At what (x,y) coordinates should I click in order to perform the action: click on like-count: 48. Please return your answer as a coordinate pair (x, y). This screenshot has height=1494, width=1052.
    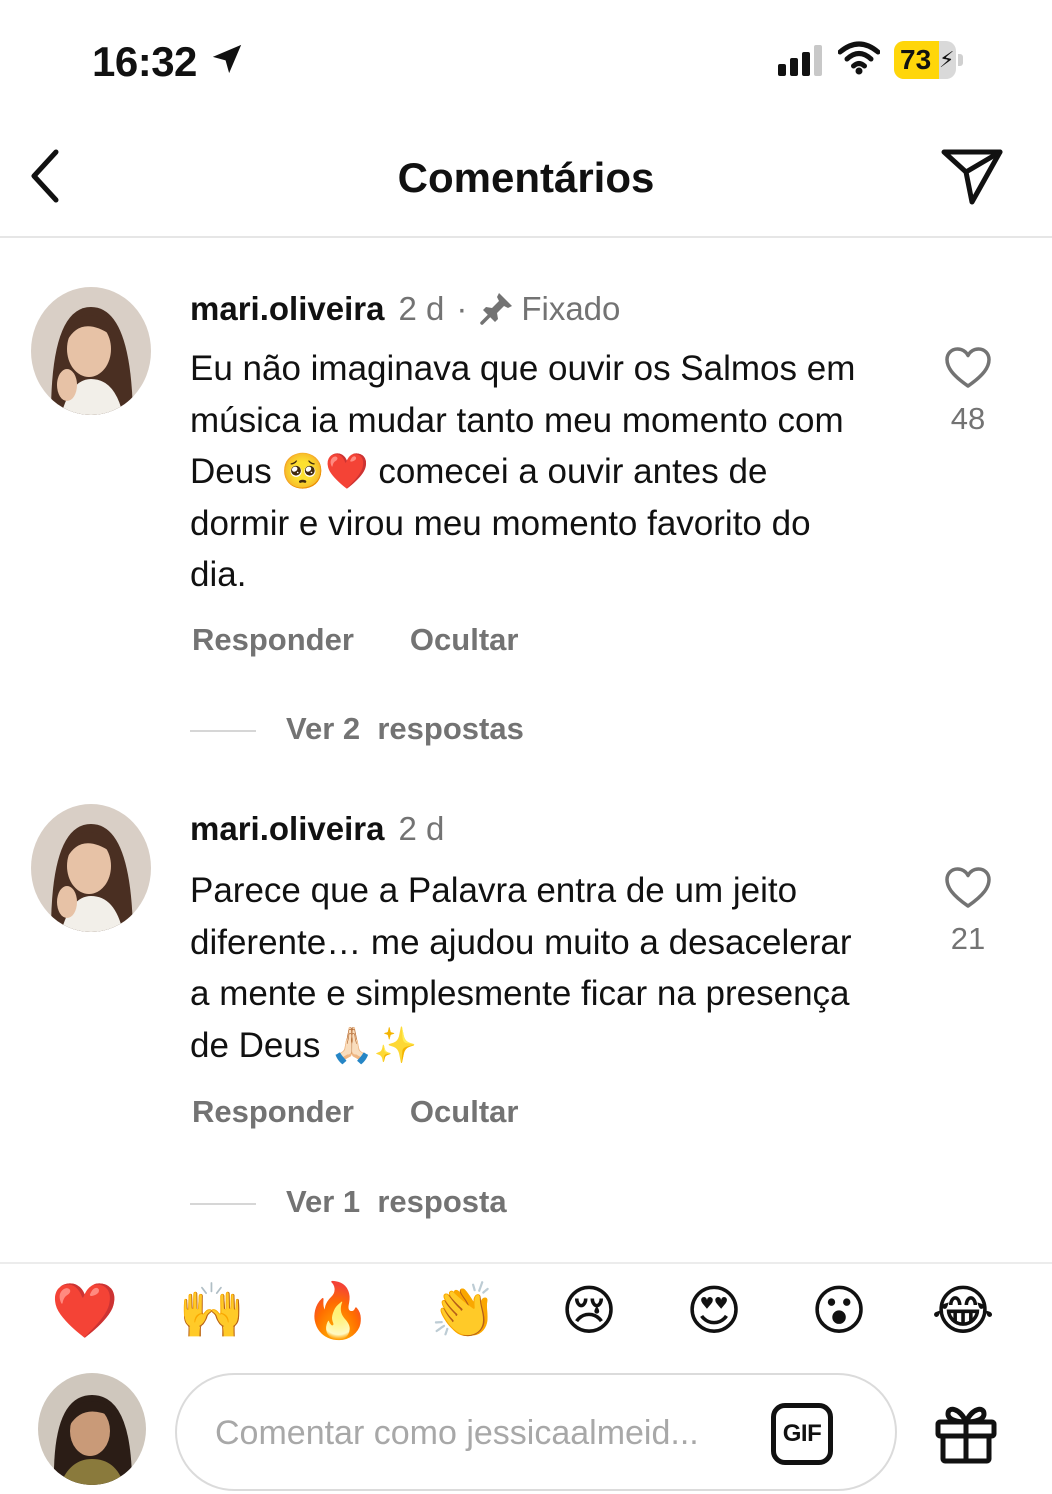
    Looking at the image, I should click on (968, 418).